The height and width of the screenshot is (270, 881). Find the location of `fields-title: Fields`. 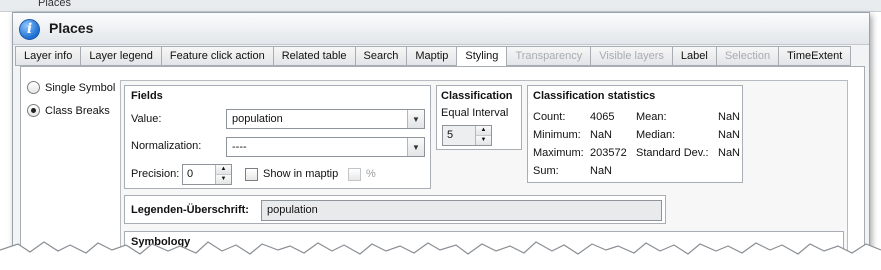

fields-title: Fields is located at coordinates (147, 96).